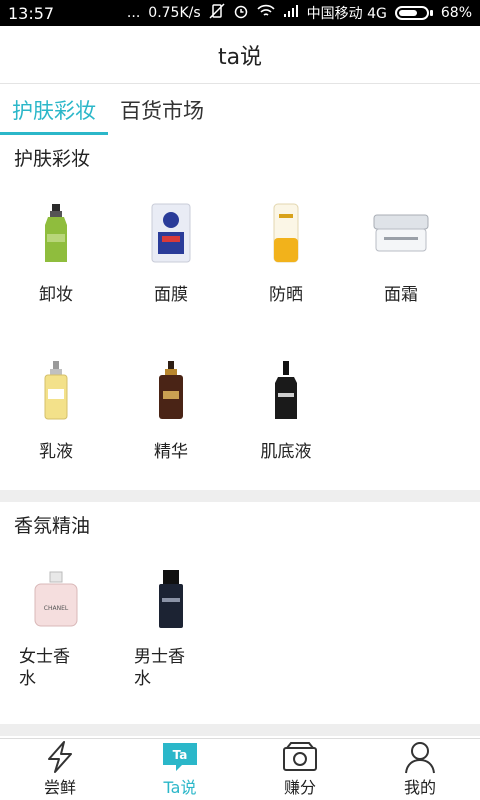 The image size is (480, 800). I want to click on camera-money-icon, so click(300, 756).